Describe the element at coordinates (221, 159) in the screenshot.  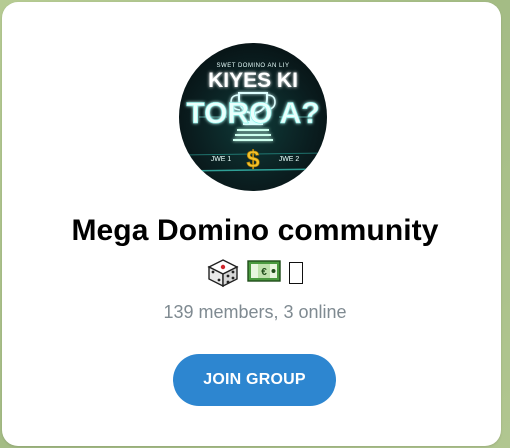
I see `svg-text: JWE 1` at that location.